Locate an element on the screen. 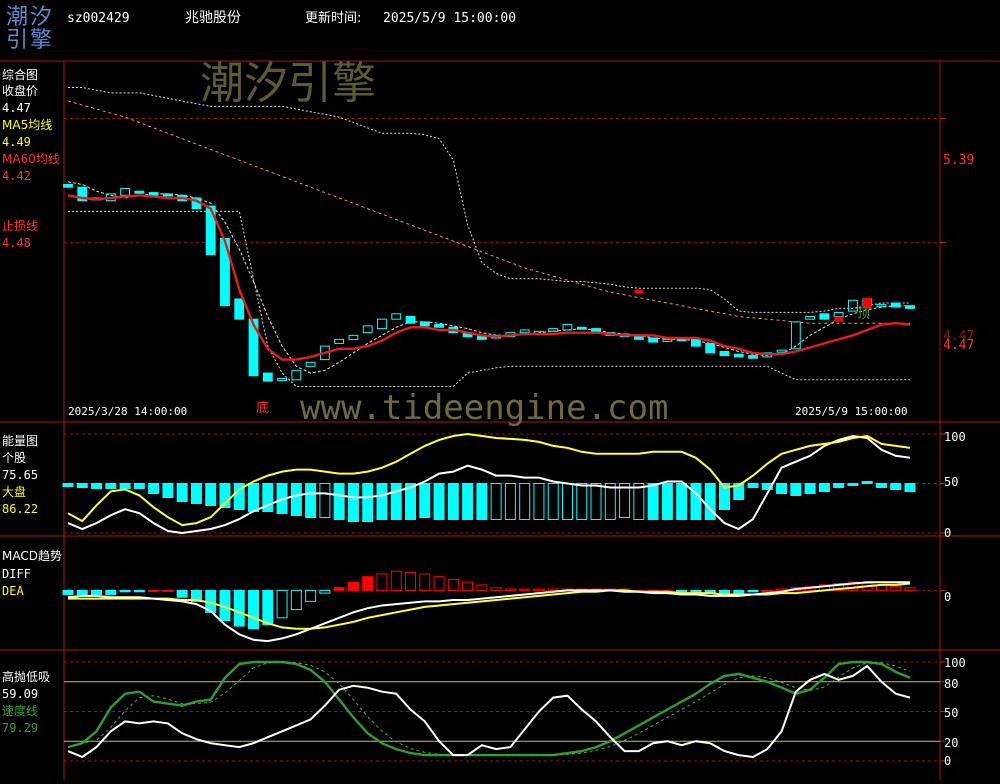 This screenshot has width=1000, height=784. highlow-tick-80: 80 is located at coordinates (951, 684).